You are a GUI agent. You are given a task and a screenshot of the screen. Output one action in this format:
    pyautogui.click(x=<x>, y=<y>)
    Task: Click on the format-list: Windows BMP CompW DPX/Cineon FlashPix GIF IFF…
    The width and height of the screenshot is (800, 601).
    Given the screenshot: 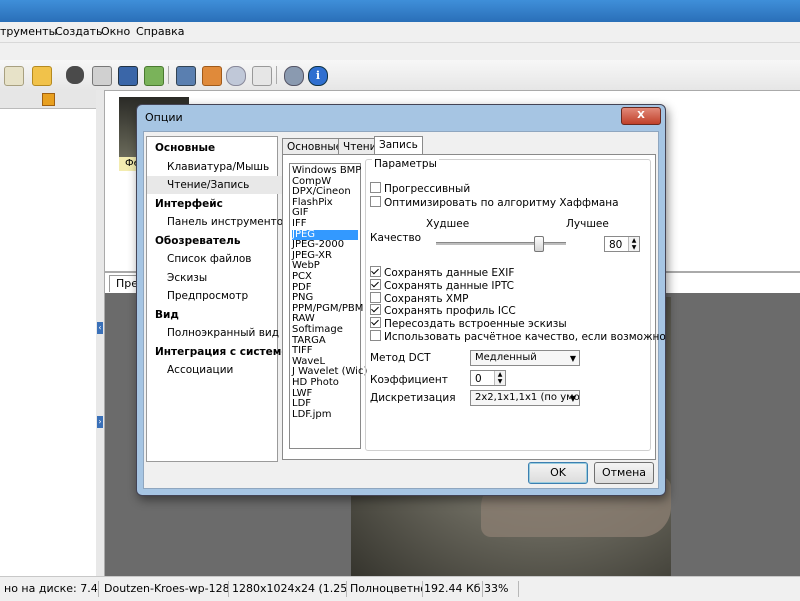 What is the action you would take?
    pyautogui.click(x=328, y=306)
    